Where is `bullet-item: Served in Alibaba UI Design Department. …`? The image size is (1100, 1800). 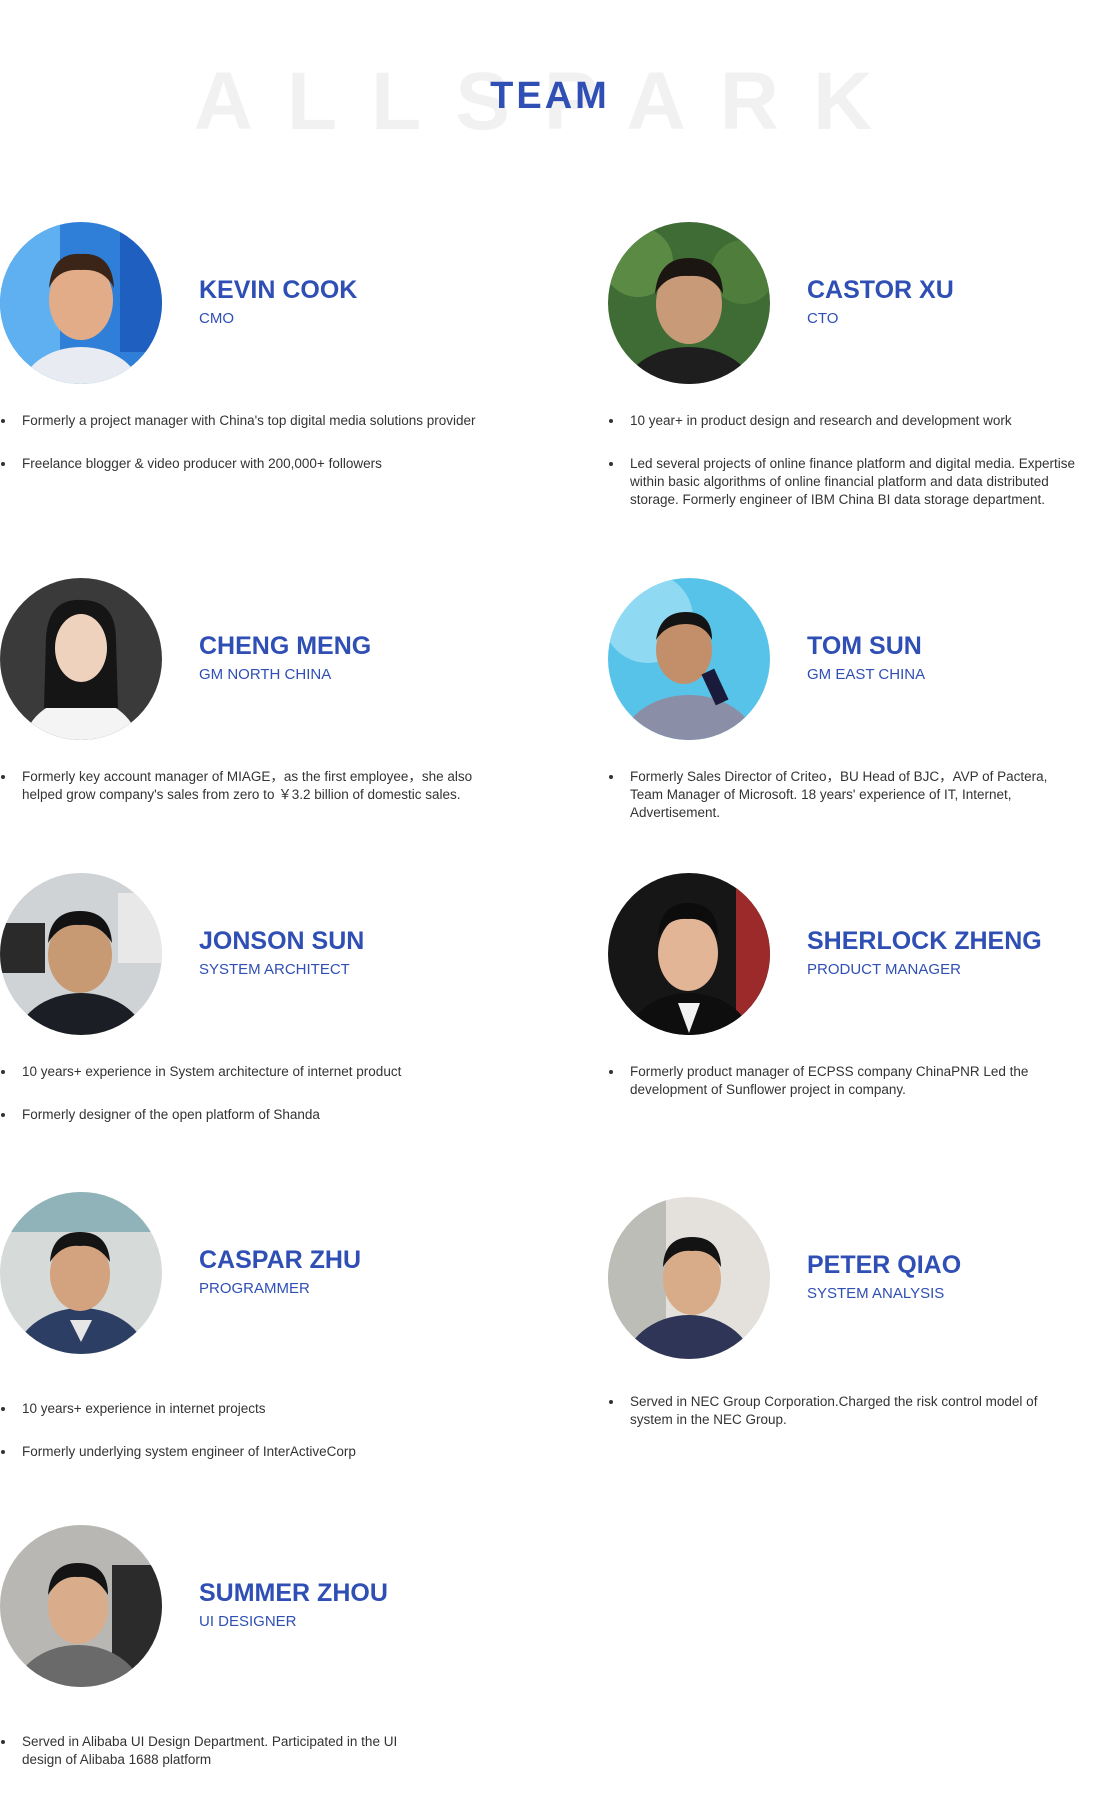 bullet-item: Served in Alibaba UI Design Department. … is located at coordinates (205, 1751).